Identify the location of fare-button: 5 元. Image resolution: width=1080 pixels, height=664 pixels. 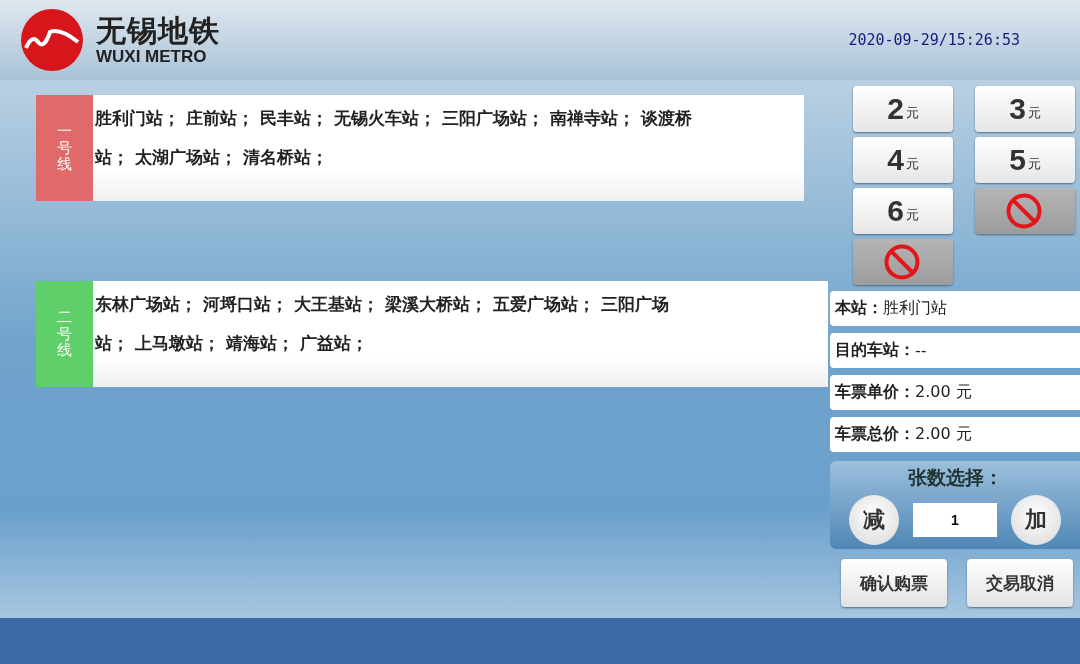
(1025, 160).